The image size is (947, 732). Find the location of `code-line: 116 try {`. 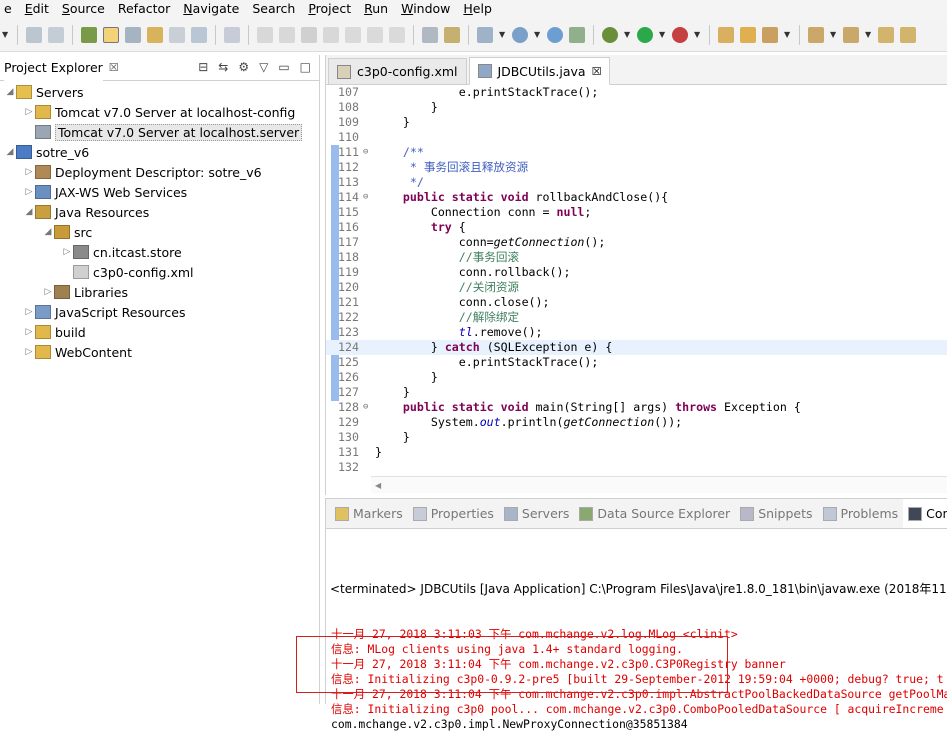

code-line: 116 try { is located at coordinates (636, 227).